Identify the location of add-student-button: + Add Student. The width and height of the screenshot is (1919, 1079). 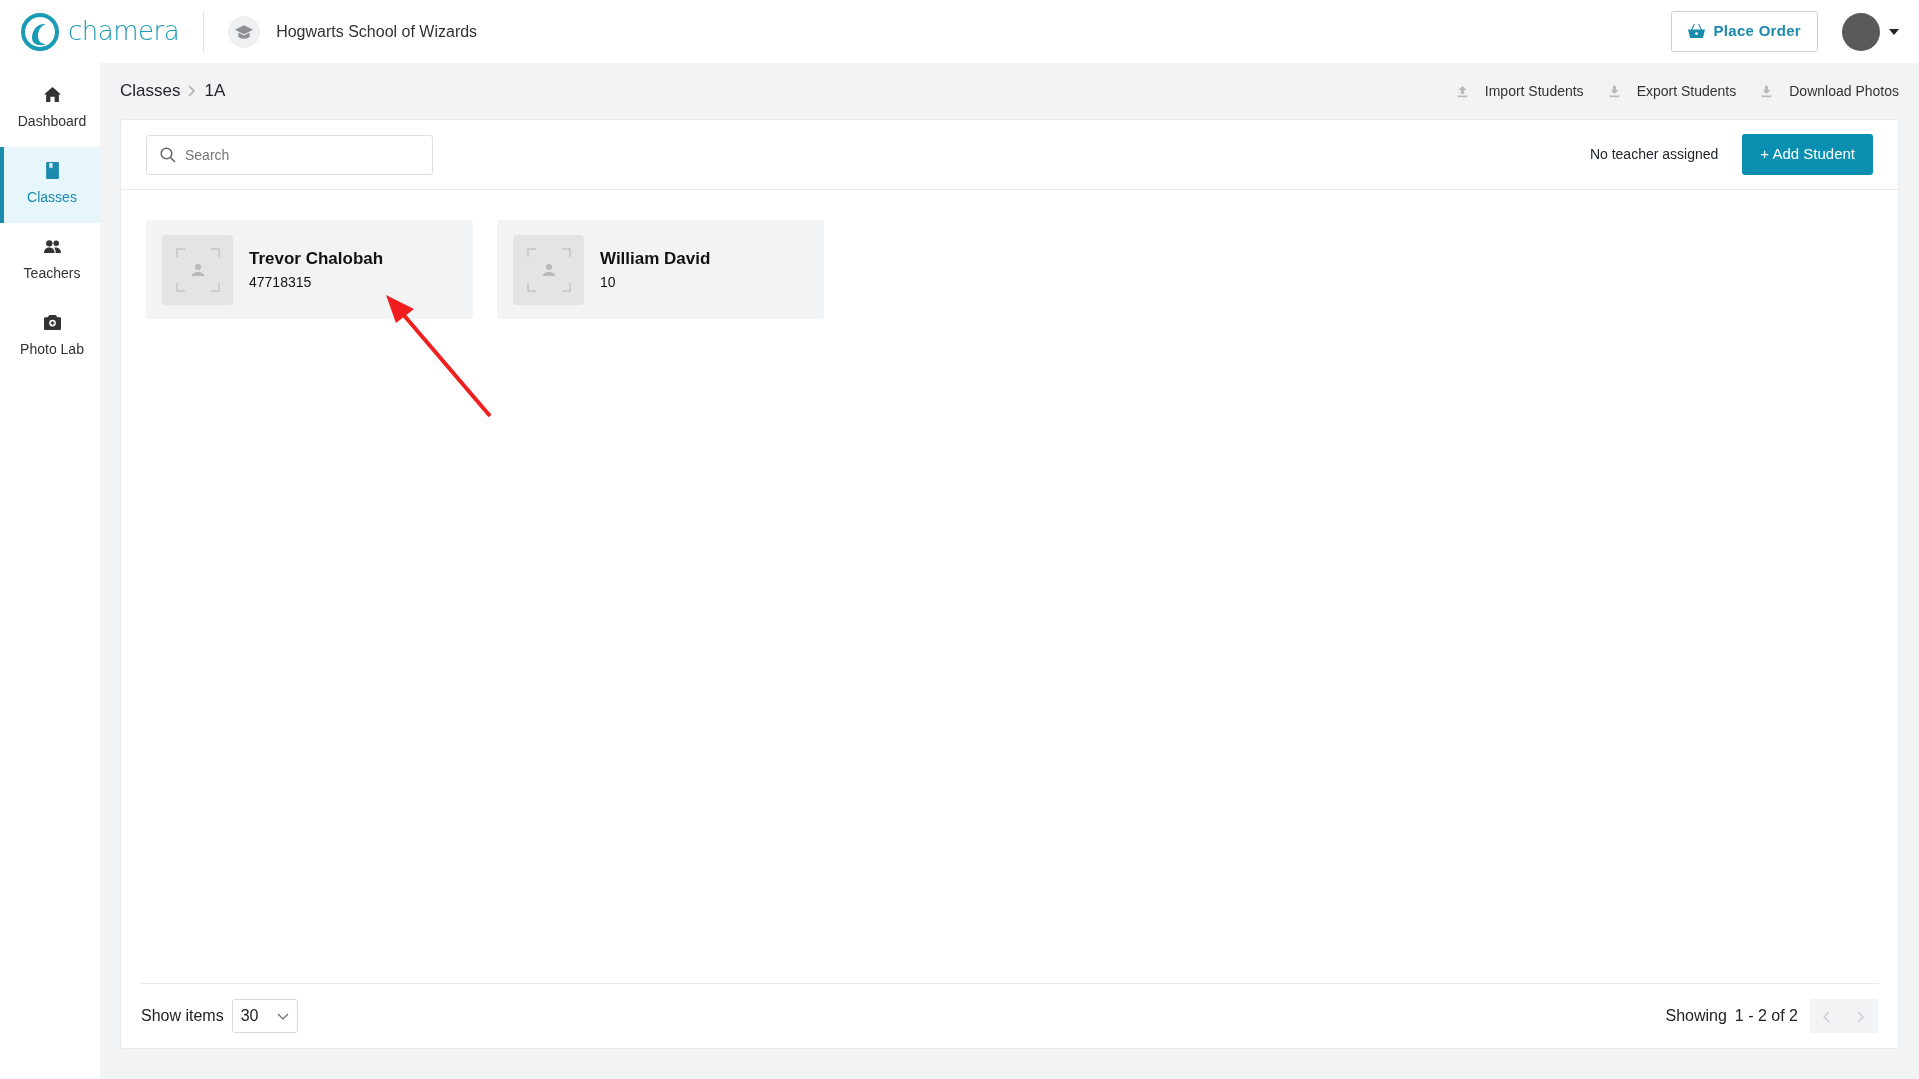
(1807, 154).